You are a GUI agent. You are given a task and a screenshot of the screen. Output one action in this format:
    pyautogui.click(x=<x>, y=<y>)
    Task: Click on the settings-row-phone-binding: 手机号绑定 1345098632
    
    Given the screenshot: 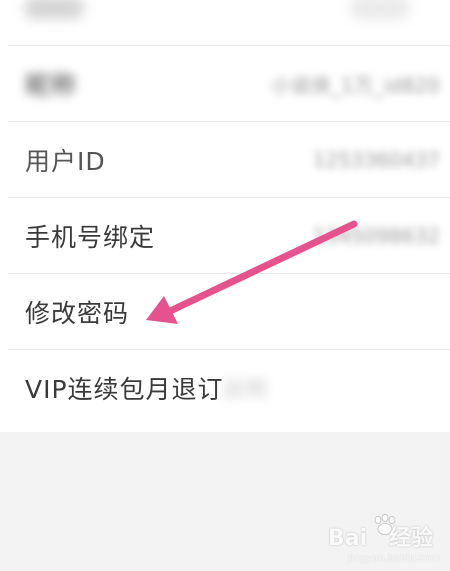 What is the action you would take?
    pyautogui.click(x=225, y=236)
    